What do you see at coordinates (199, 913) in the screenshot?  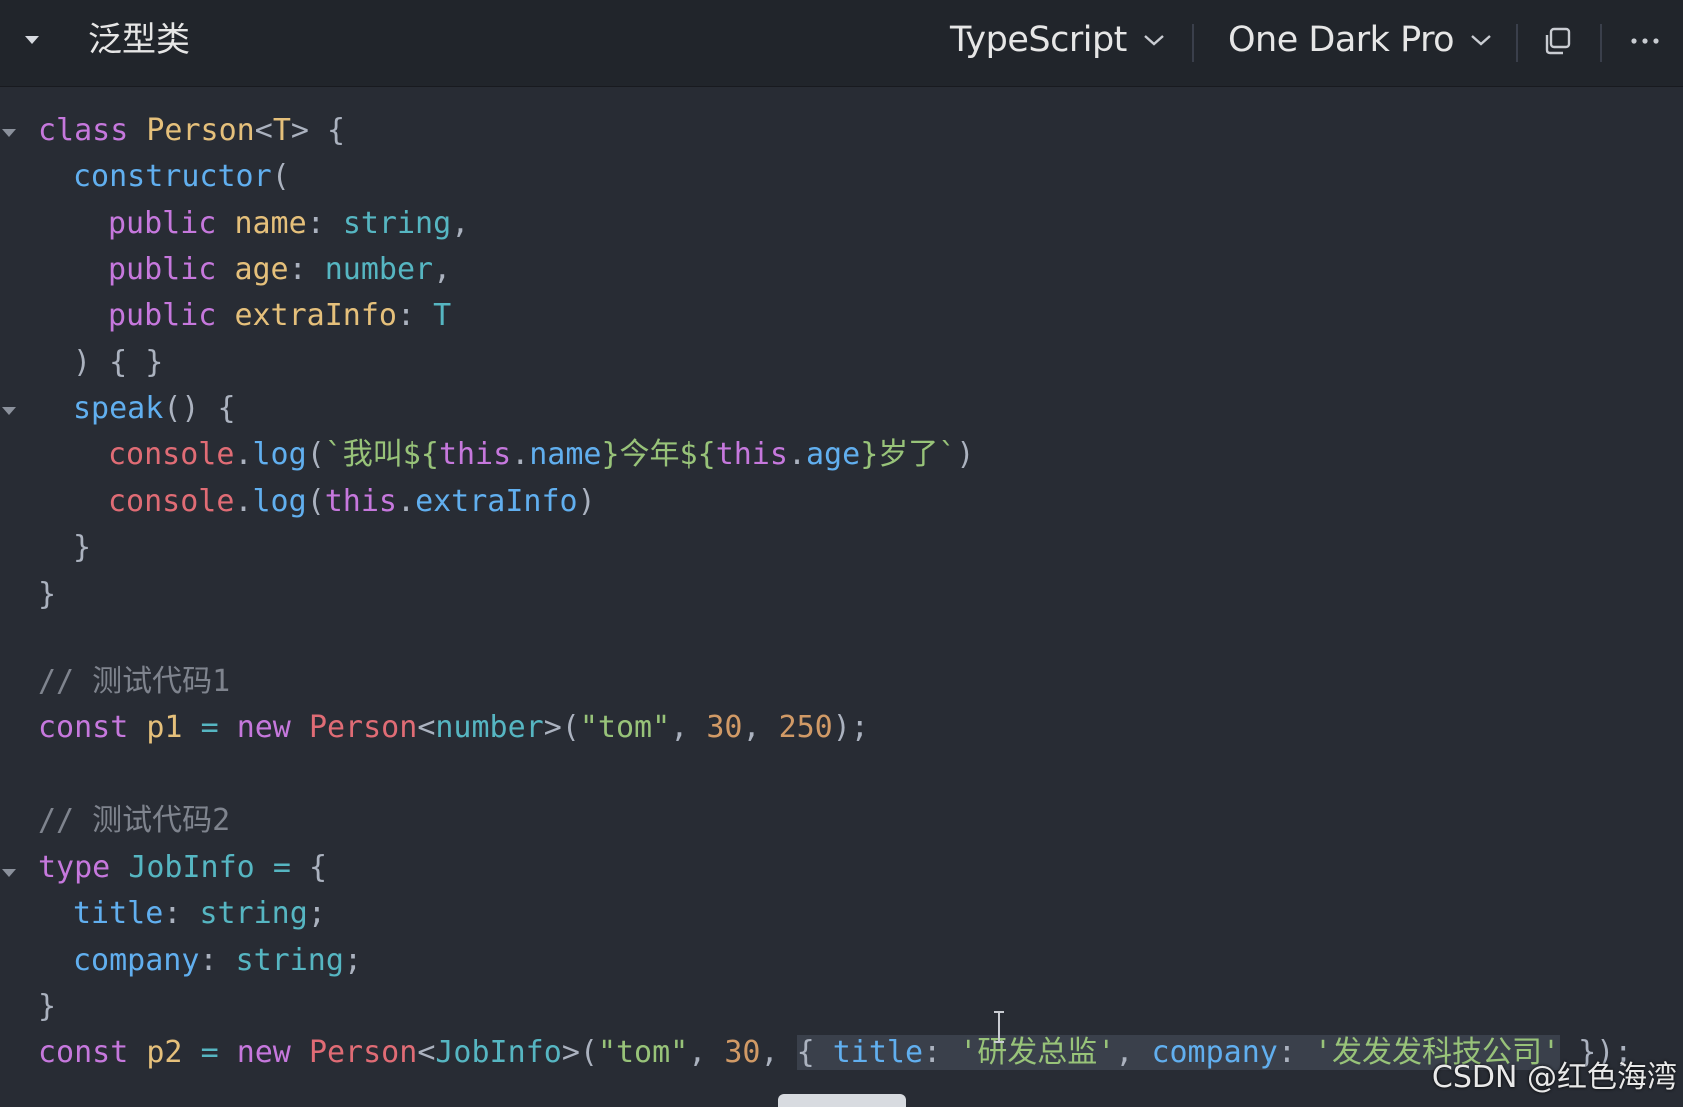 I see `code-line: title: string;` at bounding box center [199, 913].